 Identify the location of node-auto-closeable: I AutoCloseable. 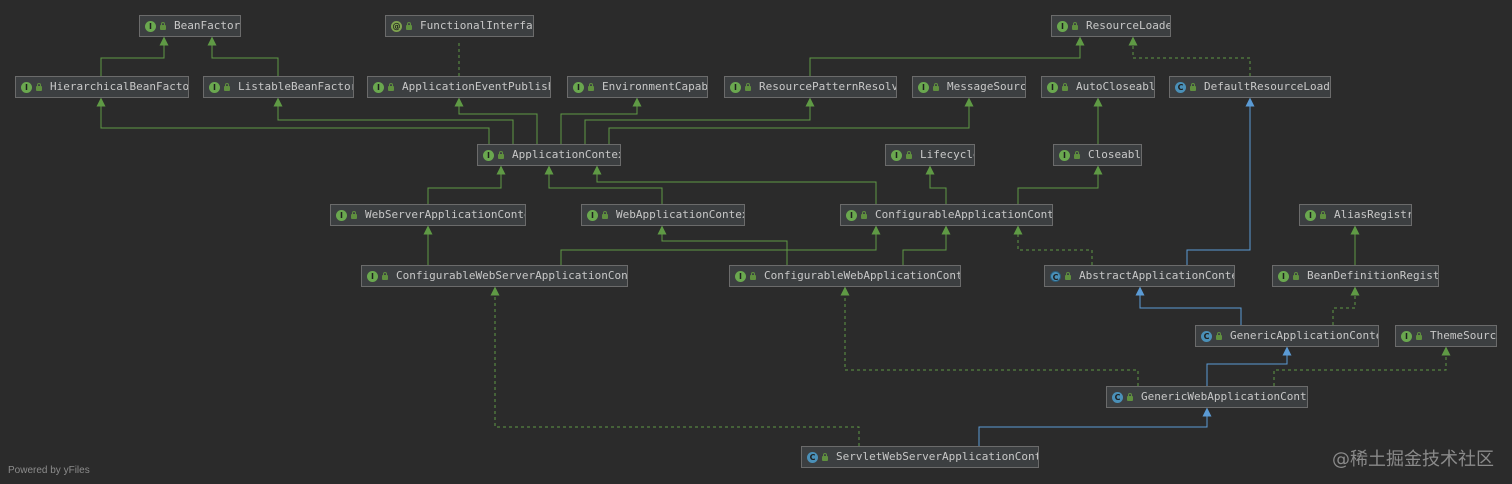
(1098, 87).